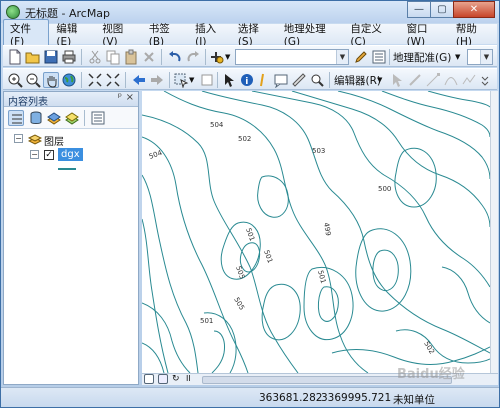  I want to click on redo-icon, so click(193, 57).